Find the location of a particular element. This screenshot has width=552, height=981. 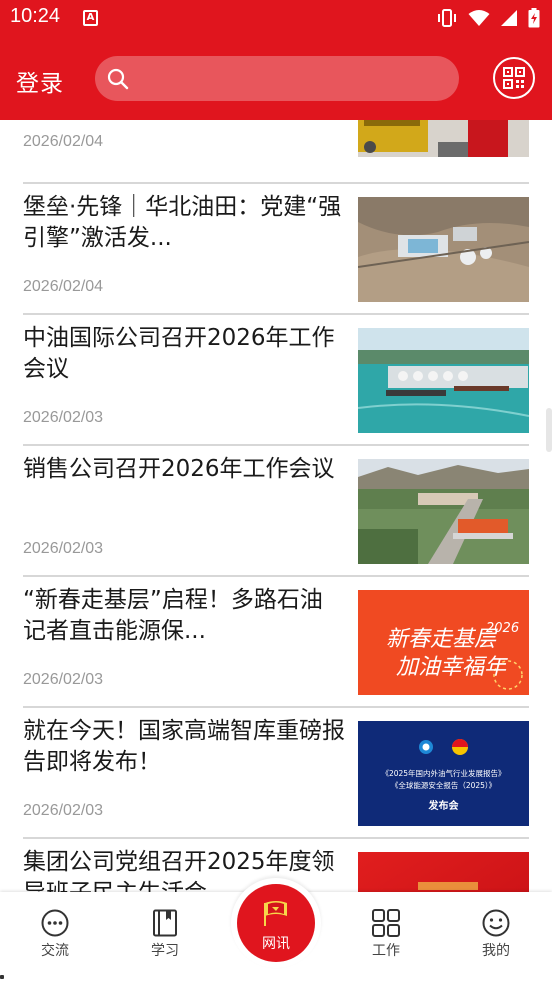

scroll-indicator is located at coordinates (549, 430).